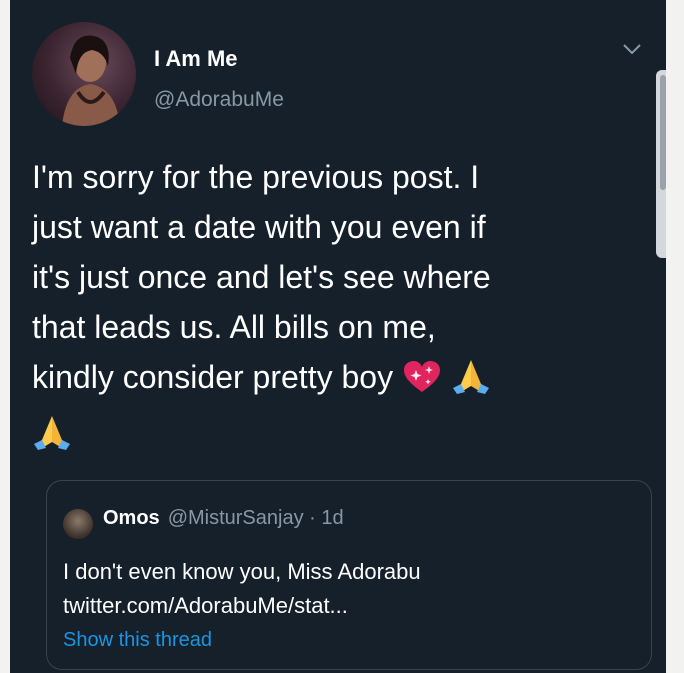  What do you see at coordinates (219, 100) in the screenshot?
I see `user-handle: @AdorabuMe` at bounding box center [219, 100].